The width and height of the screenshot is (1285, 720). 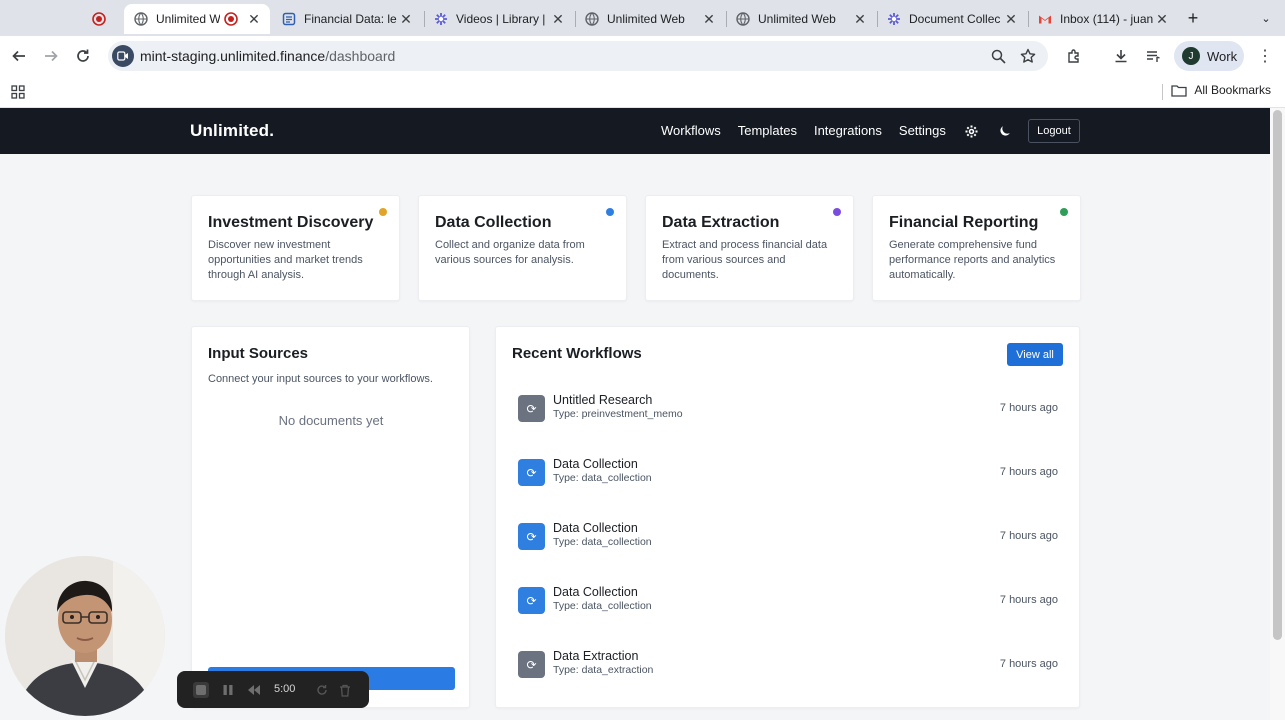 I want to click on stop-icon, so click(x=201, y=690).